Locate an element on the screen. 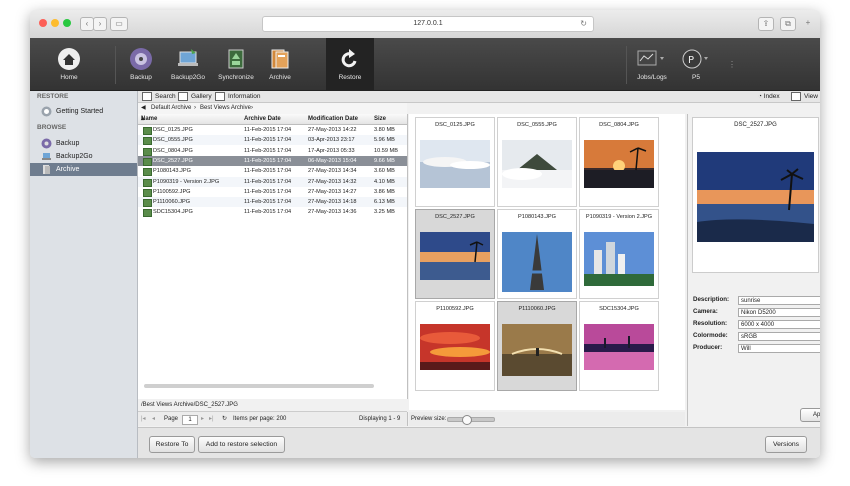 Image resolution: width=850 pixels, height=486 pixels. sidebar-item-getting-started: Getting Started is located at coordinates (83, 111).